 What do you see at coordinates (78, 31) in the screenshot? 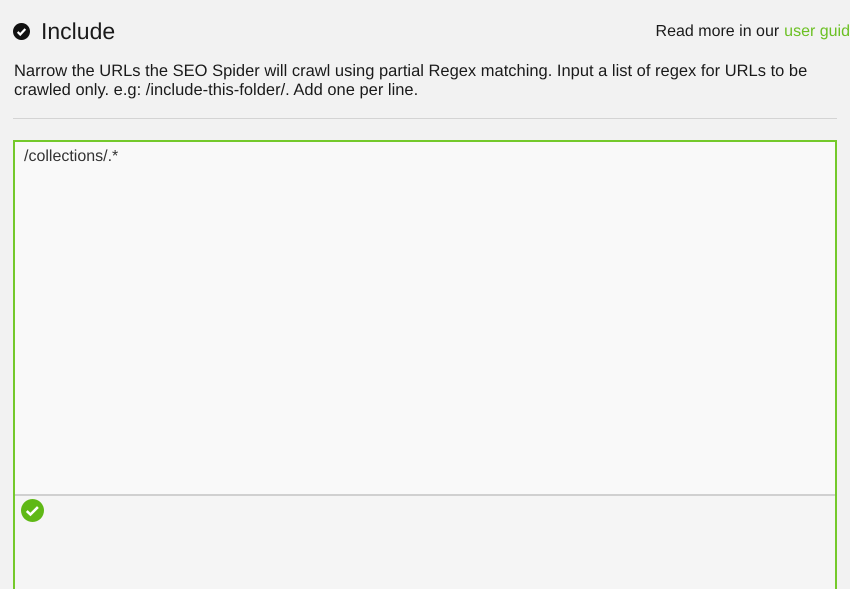
I see `section-title: Include` at bounding box center [78, 31].